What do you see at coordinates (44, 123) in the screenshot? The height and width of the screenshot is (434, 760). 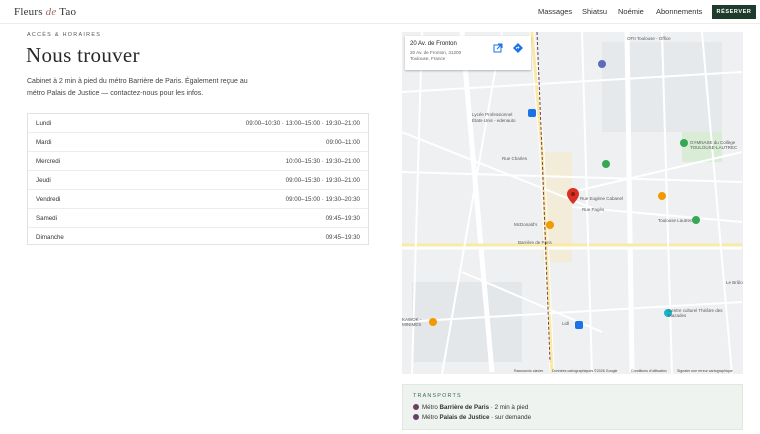 I see `day-label: Lundi` at bounding box center [44, 123].